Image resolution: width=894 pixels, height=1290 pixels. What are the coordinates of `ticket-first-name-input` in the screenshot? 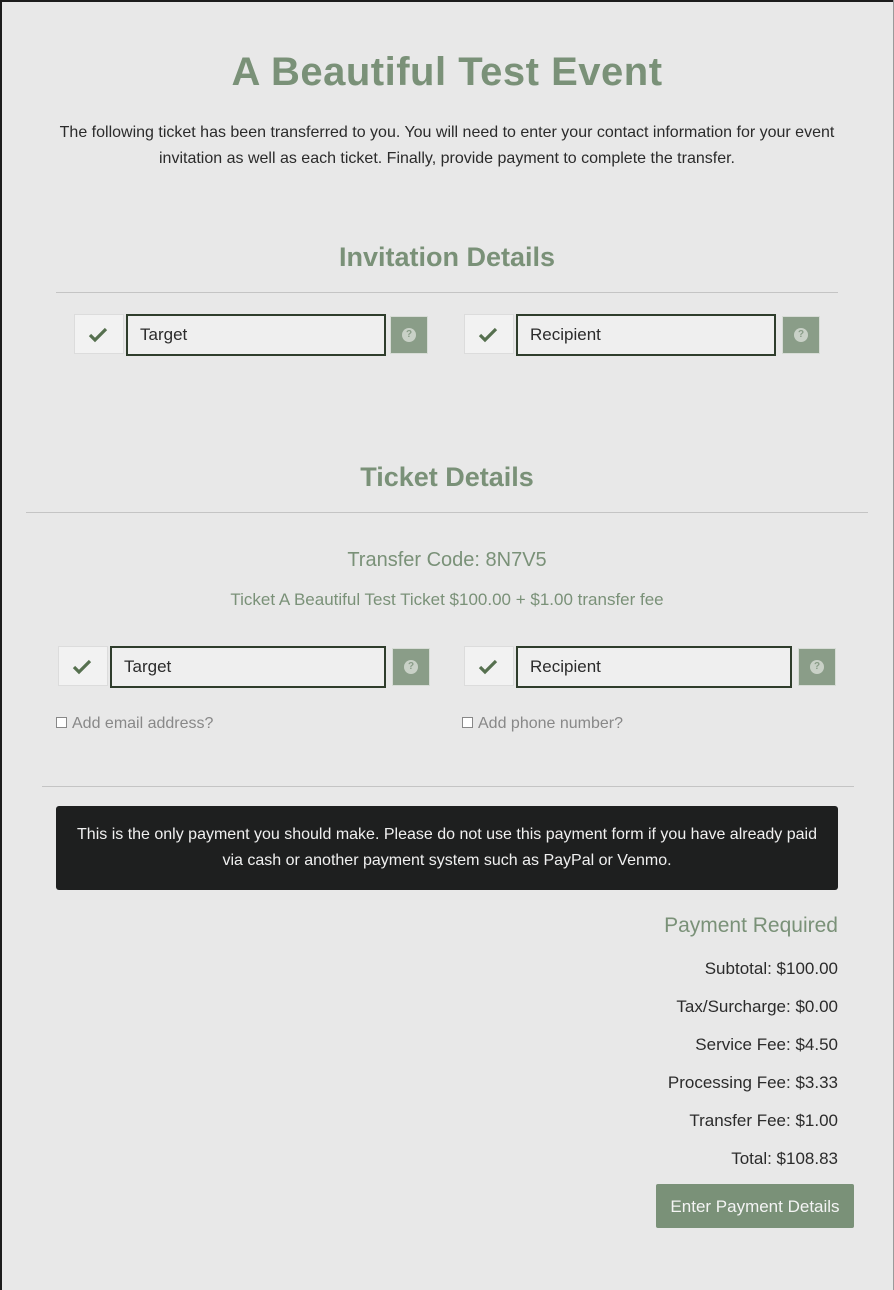 It's located at (248, 667).